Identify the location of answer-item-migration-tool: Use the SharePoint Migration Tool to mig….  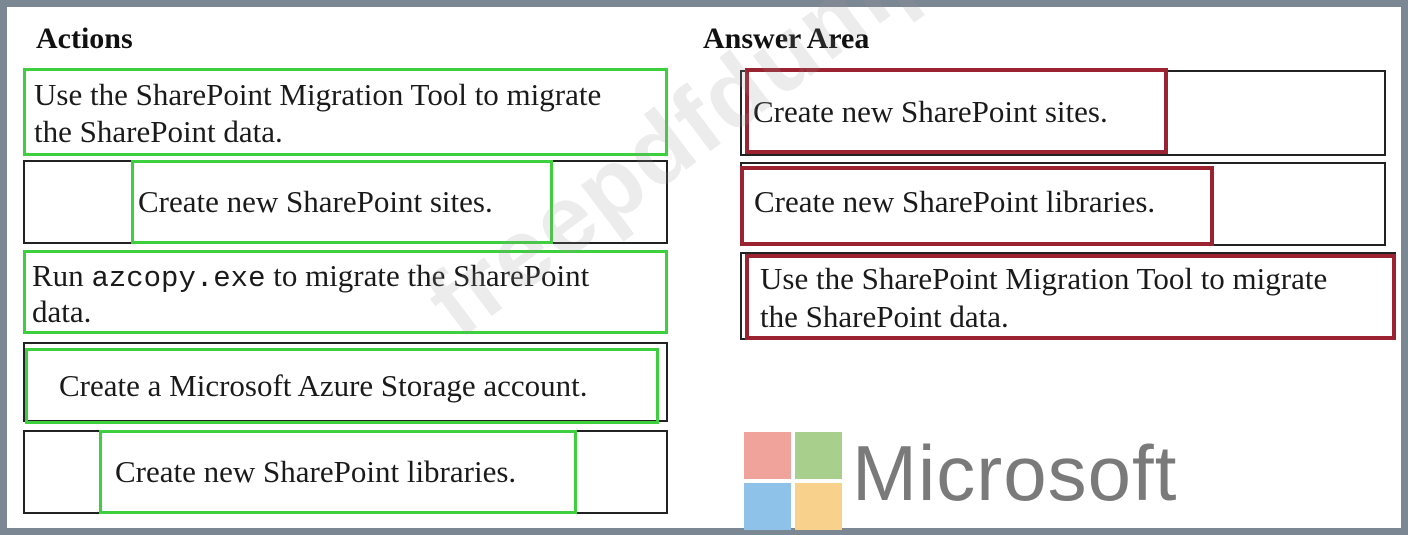
(1068, 296).